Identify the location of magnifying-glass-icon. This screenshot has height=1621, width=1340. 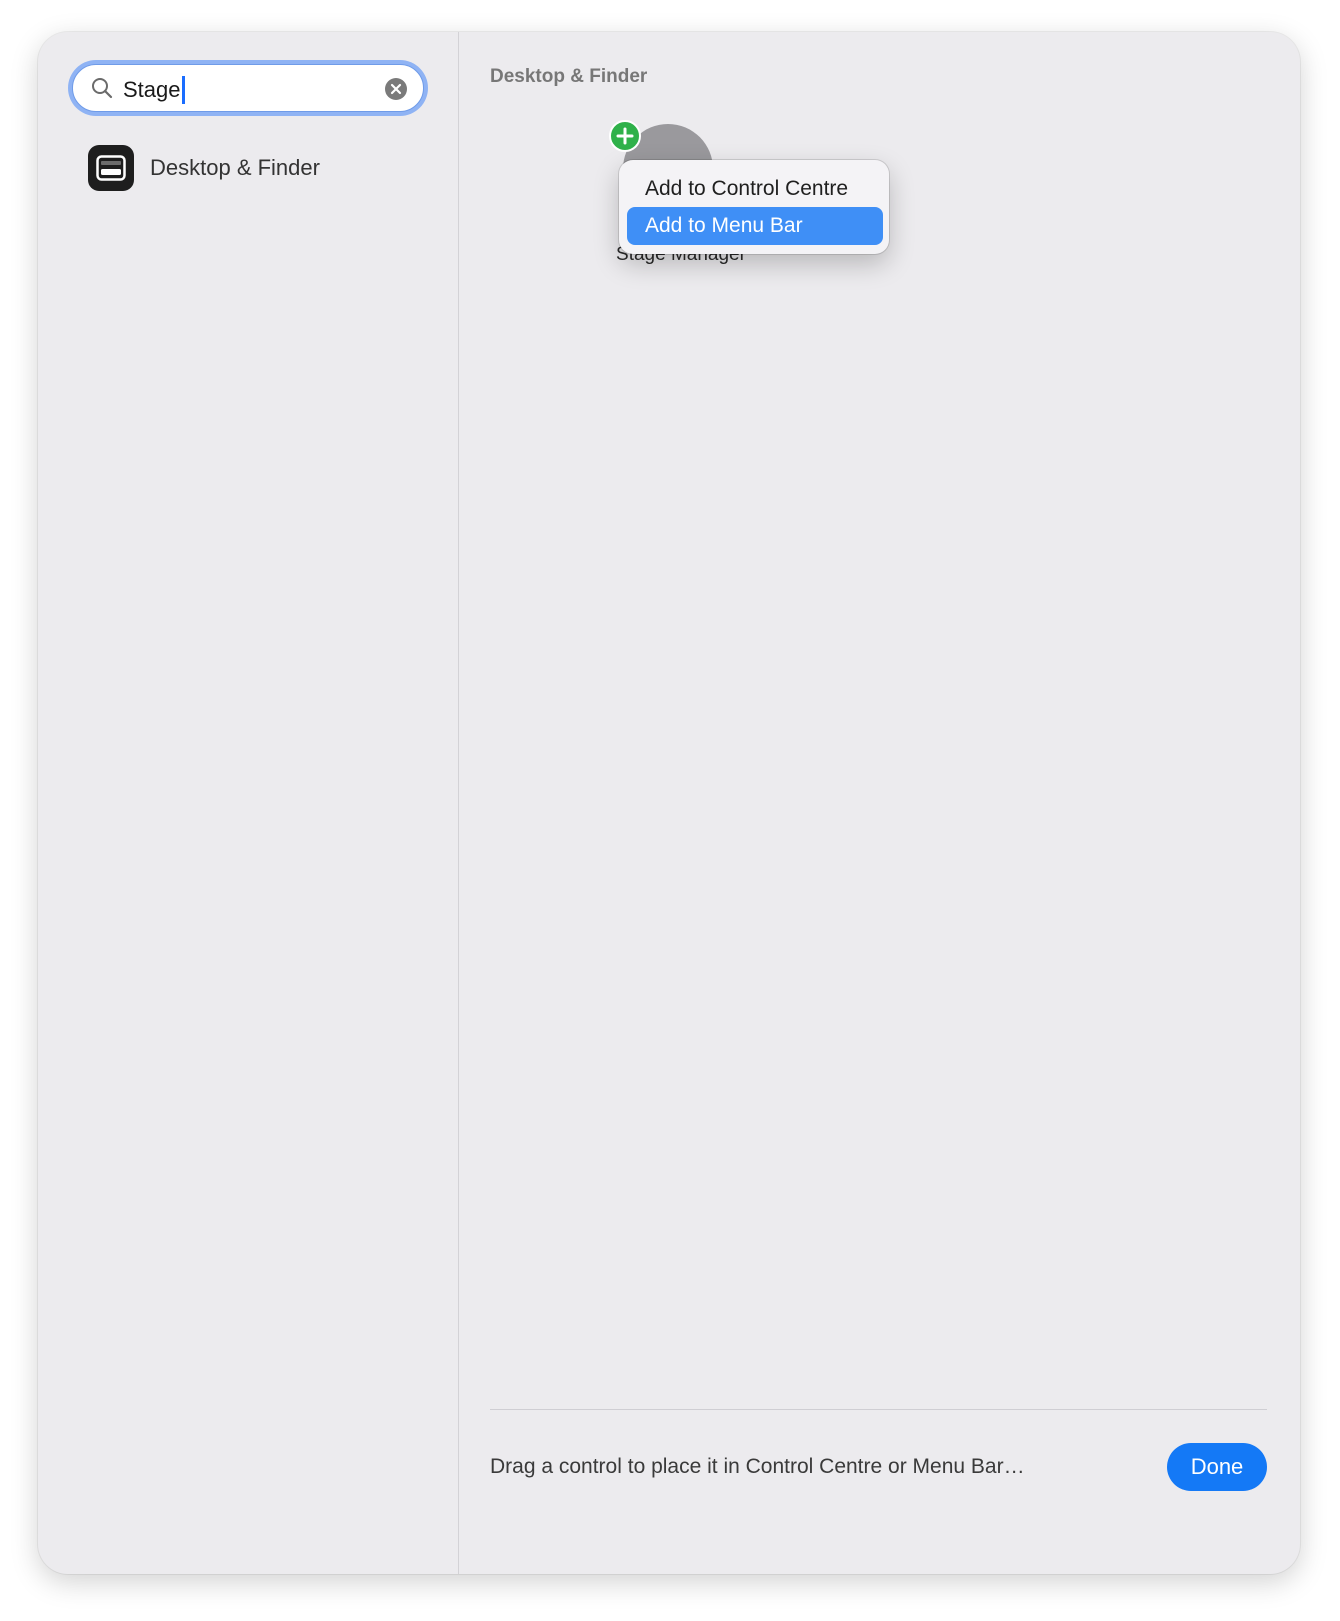
(102, 88).